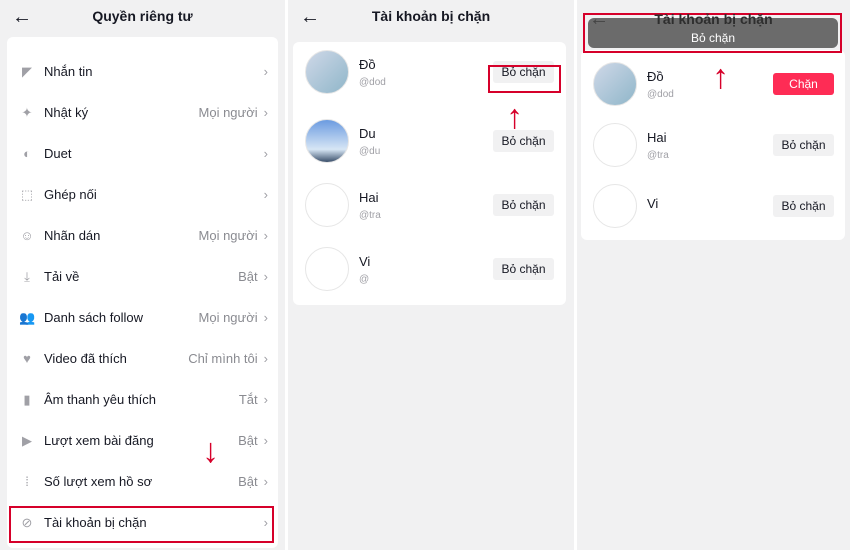 The width and height of the screenshot is (850, 550). Describe the element at coordinates (27, 71) in the screenshot. I see `send-icon: ◤` at that location.